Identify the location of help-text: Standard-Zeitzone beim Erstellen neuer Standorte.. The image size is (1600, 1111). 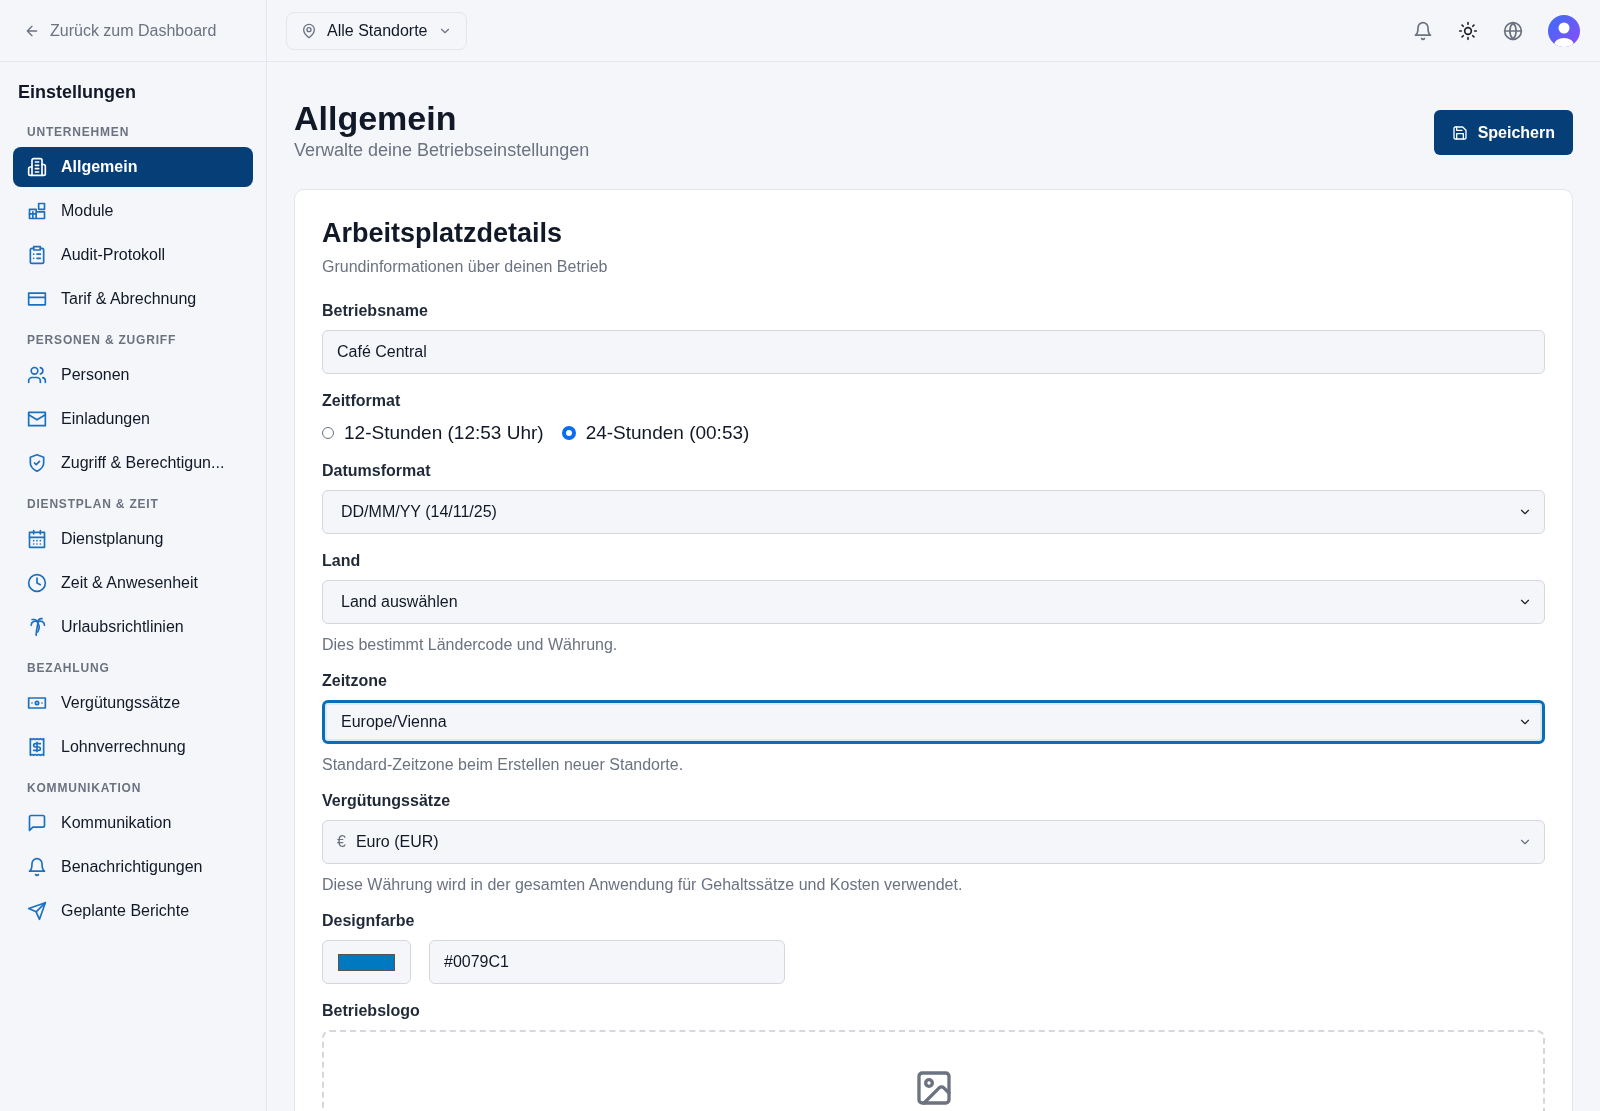
(503, 765).